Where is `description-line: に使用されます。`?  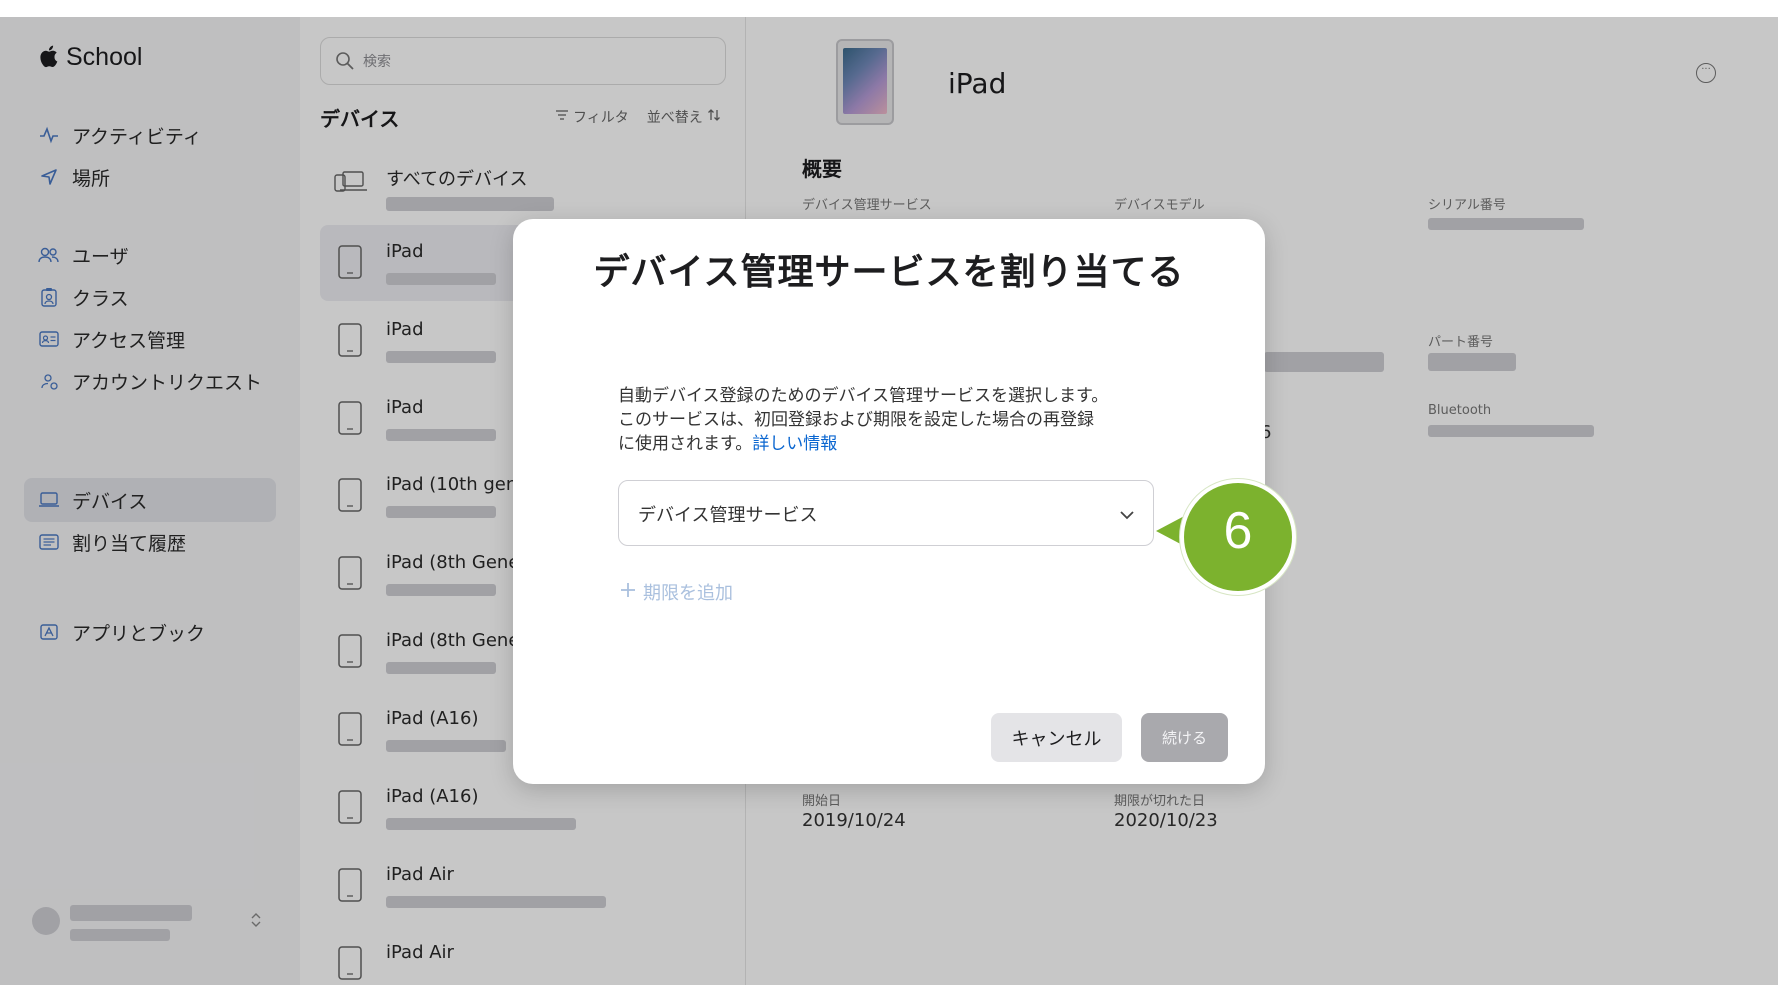
description-line: に使用されます。 is located at coordinates (685, 444).